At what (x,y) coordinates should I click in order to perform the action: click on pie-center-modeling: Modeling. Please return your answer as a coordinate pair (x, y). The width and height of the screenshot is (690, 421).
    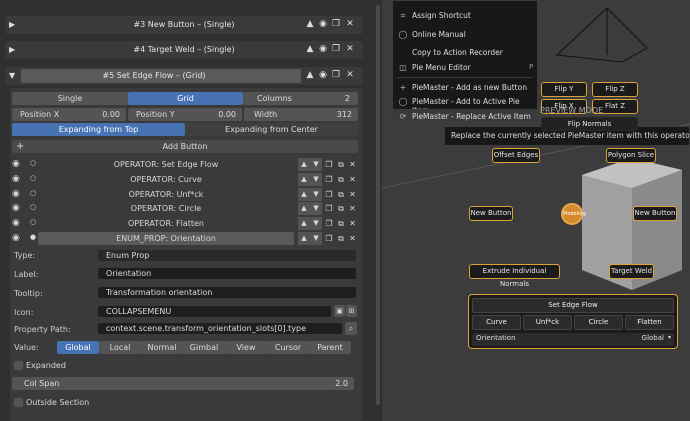
    Looking at the image, I should click on (573, 214).